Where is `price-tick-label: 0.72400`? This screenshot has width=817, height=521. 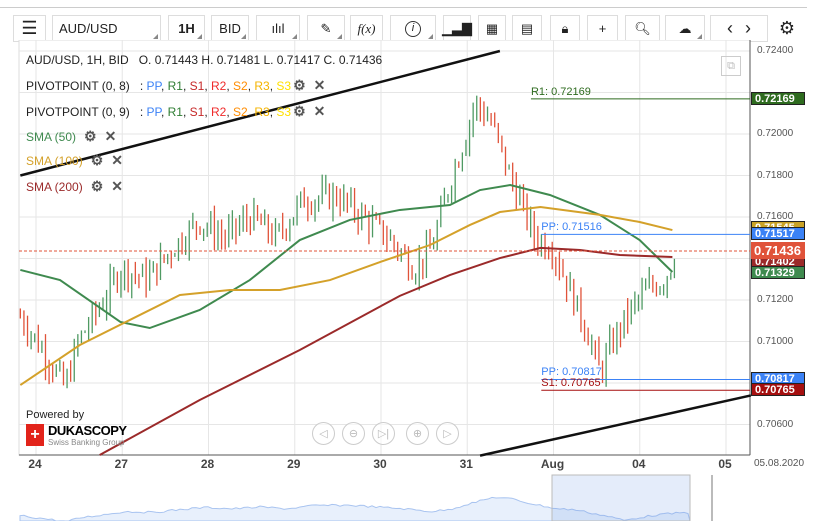 price-tick-label: 0.72400 is located at coordinates (775, 50).